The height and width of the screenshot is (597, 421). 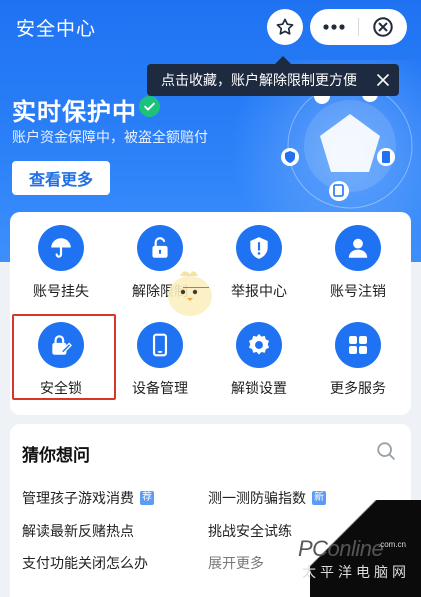 I want to click on mini-program-capsule, so click(x=358, y=27).